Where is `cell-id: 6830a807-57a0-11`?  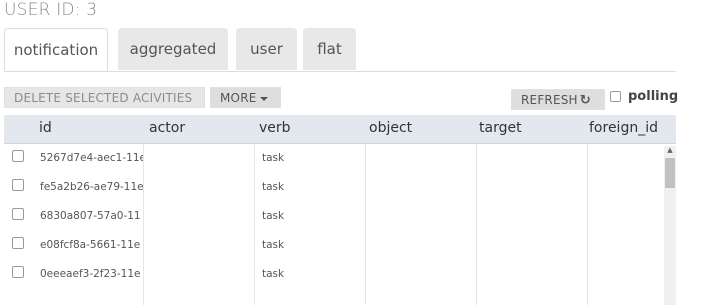
cell-id: 6830a807-57a0-11 is located at coordinates (90, 216).